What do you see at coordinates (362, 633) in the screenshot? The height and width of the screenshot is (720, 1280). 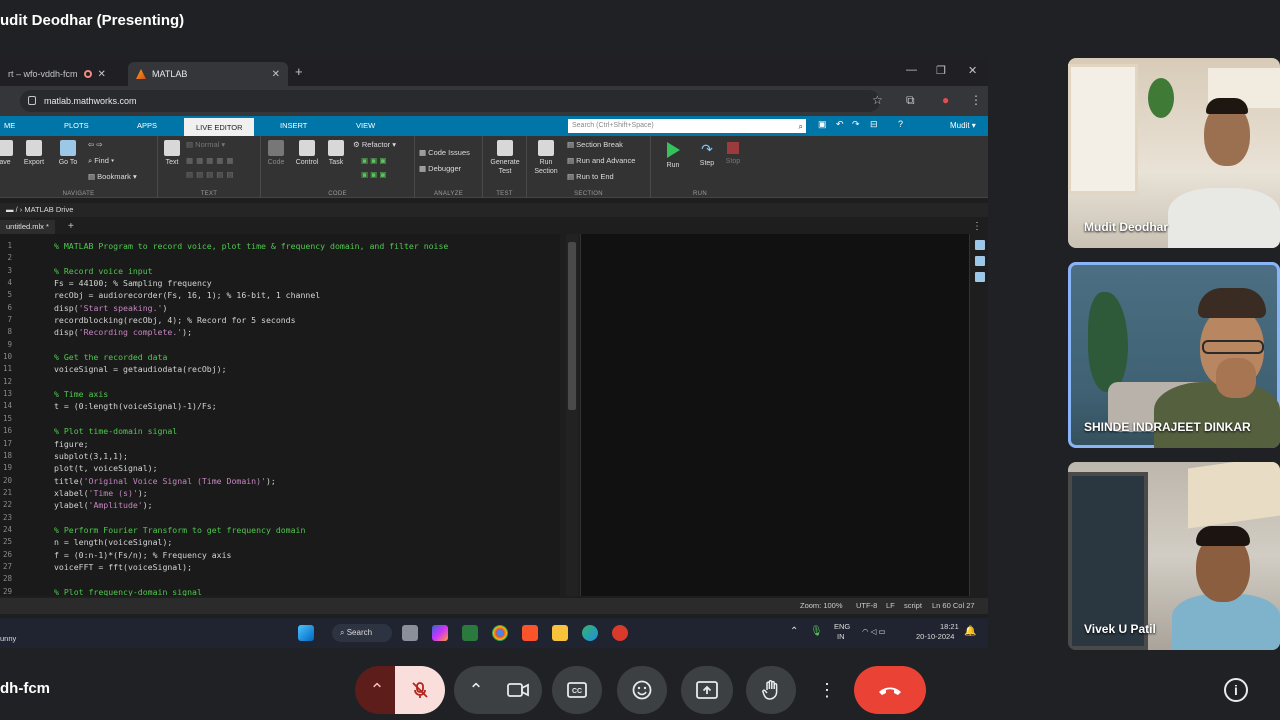 I see `taskbar-search: ⌕ Search` at bounding box center [362, 633].